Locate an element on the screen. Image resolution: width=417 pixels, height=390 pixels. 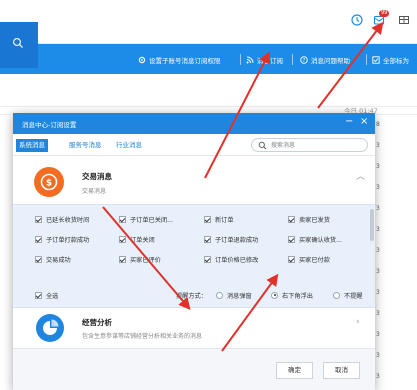
reminder-option-bottom-right: 右下角浮出 is located at coordinates (292, 295).